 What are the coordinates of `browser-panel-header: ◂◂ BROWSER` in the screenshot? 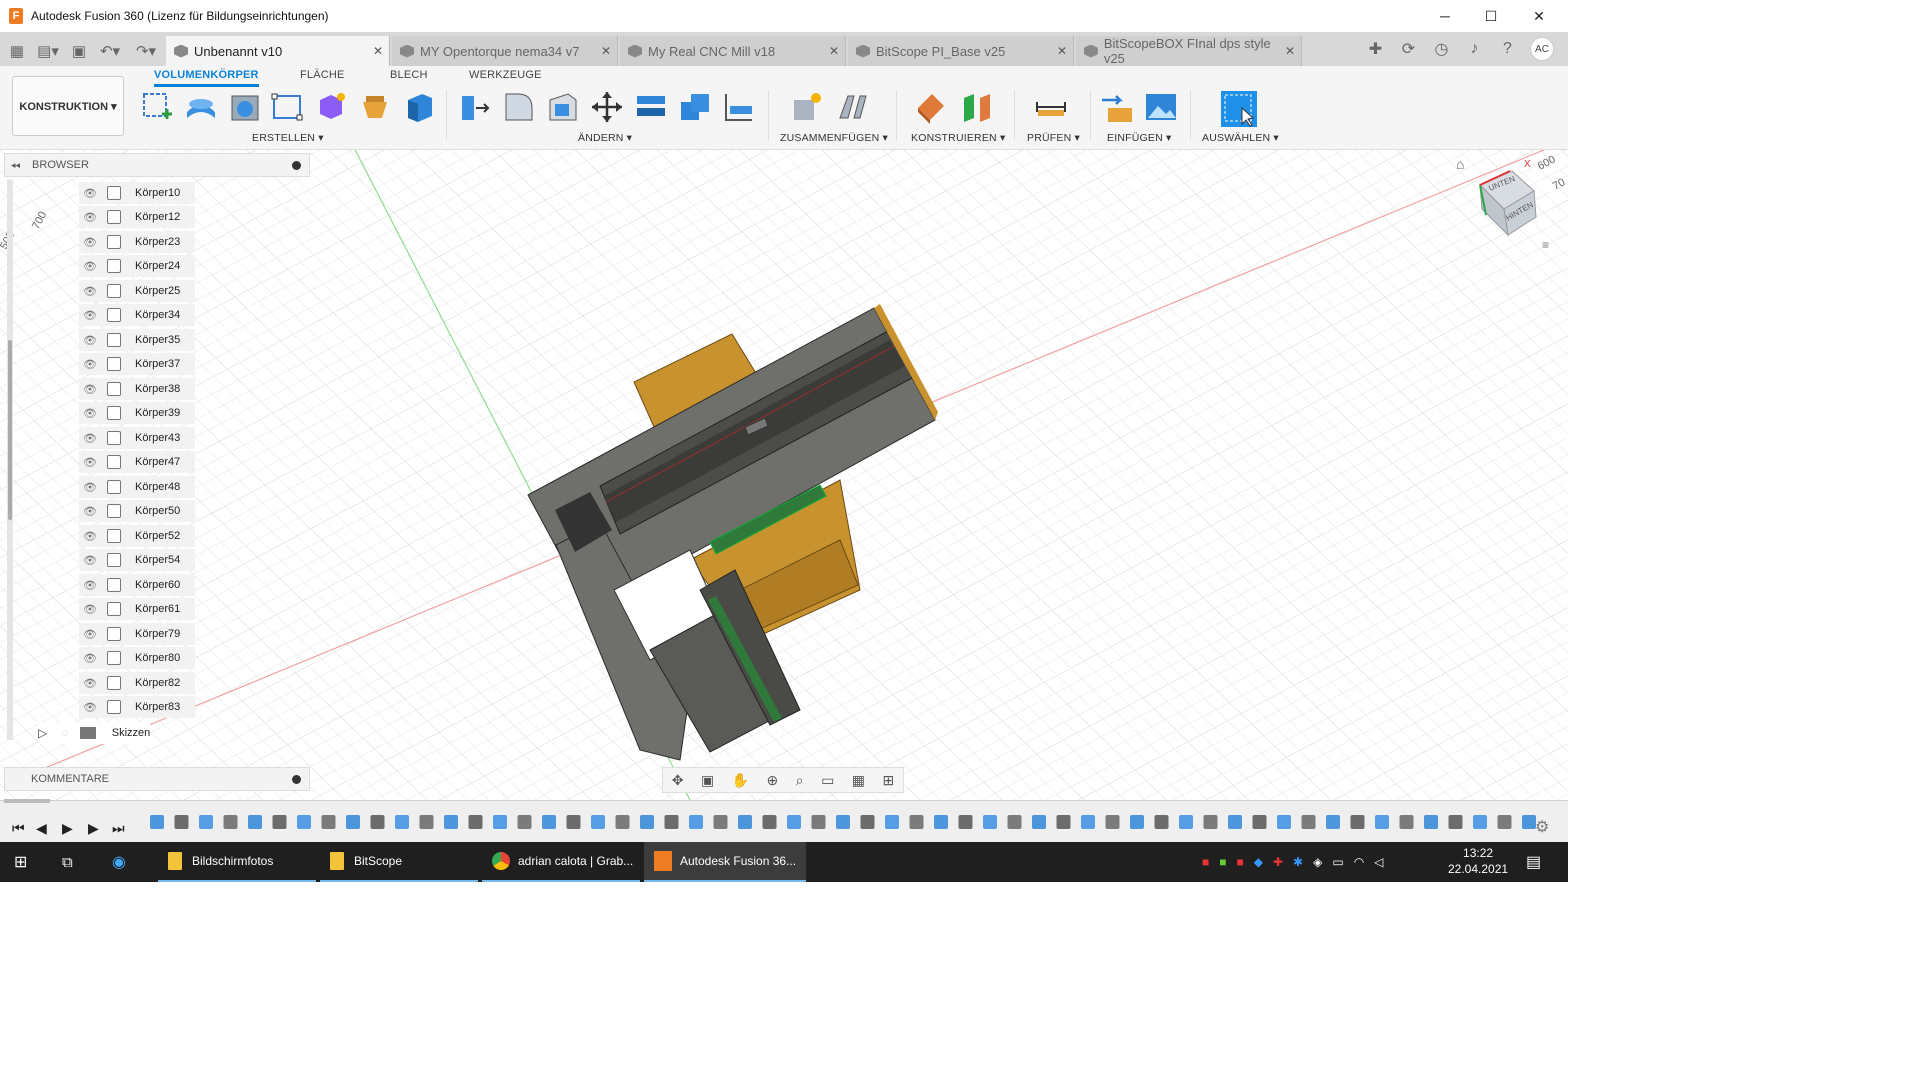 It's located at (157, 165).